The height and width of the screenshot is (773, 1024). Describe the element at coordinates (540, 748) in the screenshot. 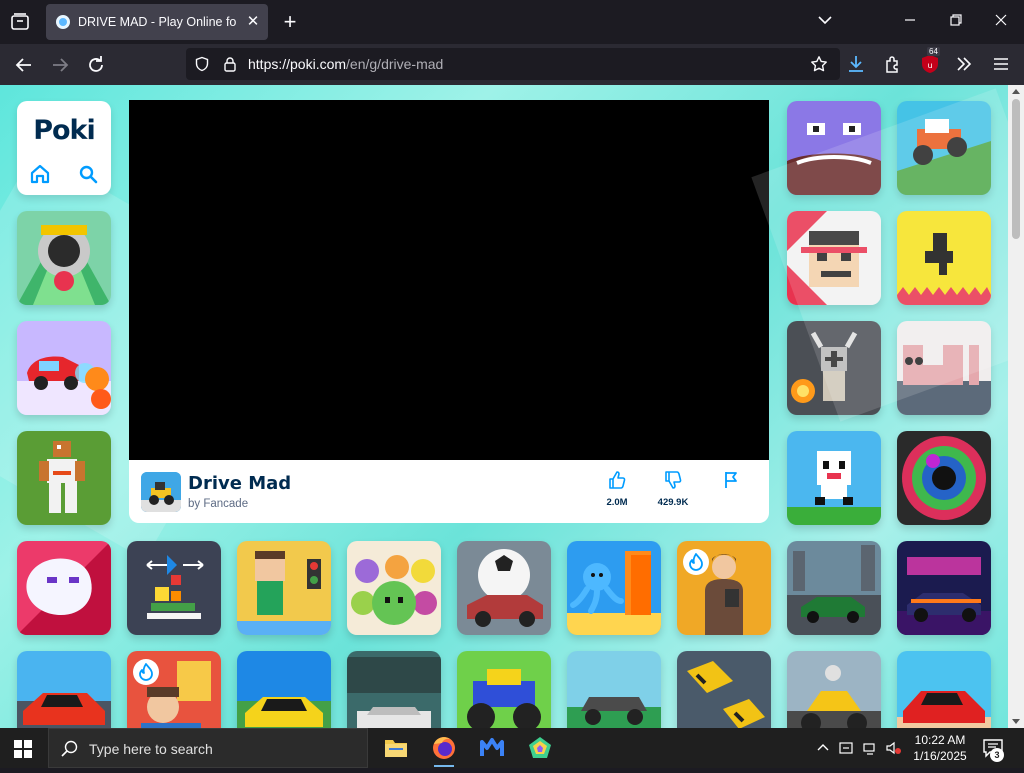

I see `app-icon` at that location.